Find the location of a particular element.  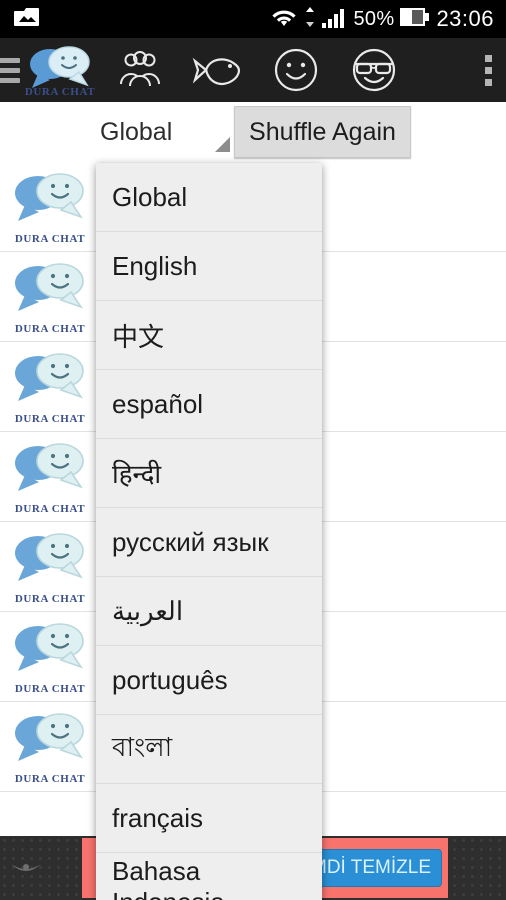

language-option-label: বাংলা is located at coordinates (142, 747).